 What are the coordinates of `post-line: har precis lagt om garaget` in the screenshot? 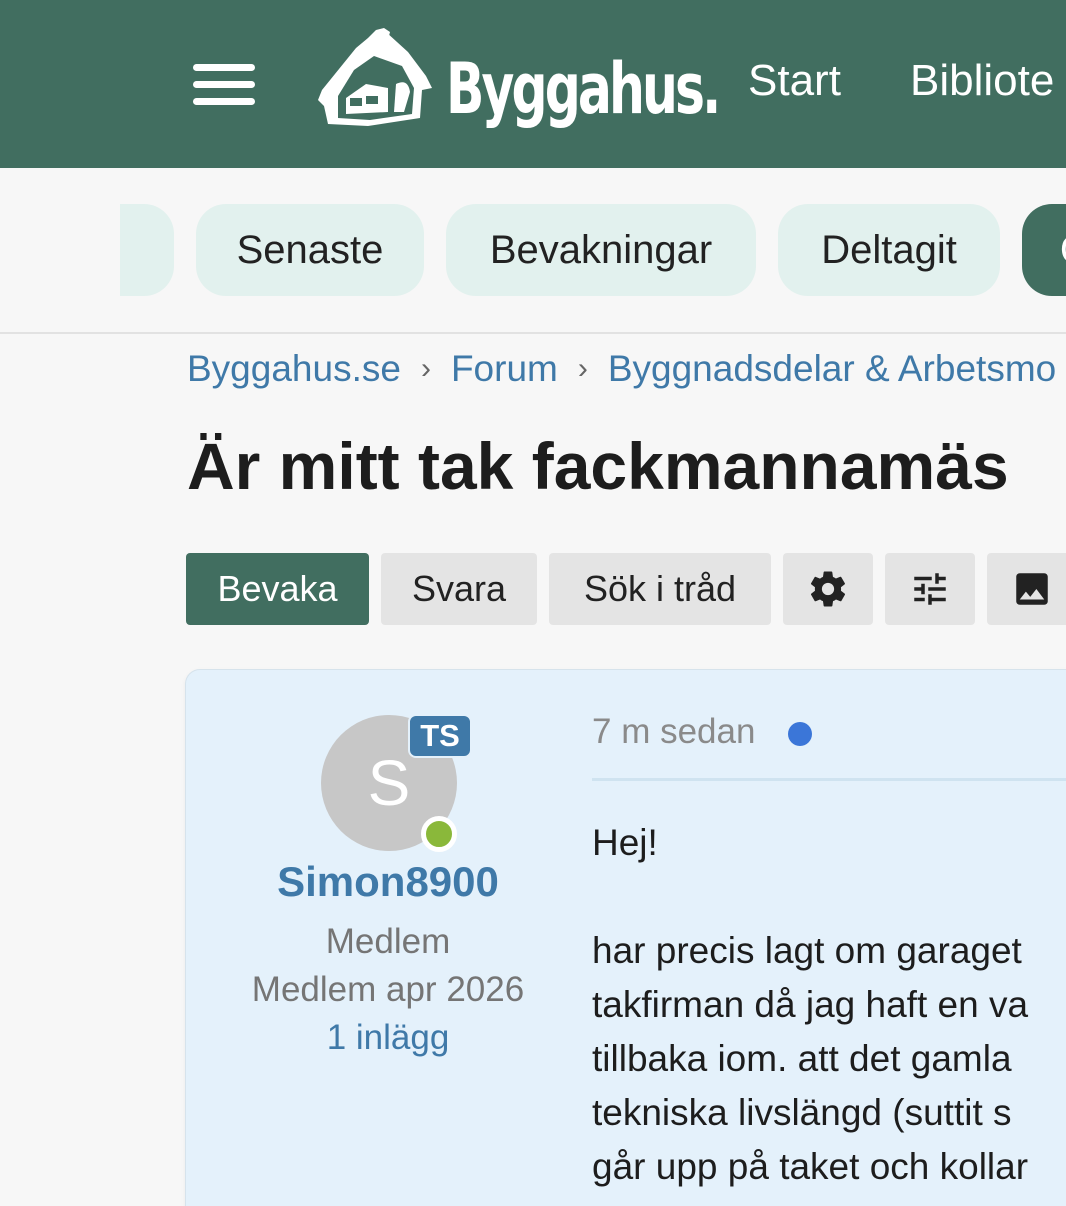 It's located at (807, 950).